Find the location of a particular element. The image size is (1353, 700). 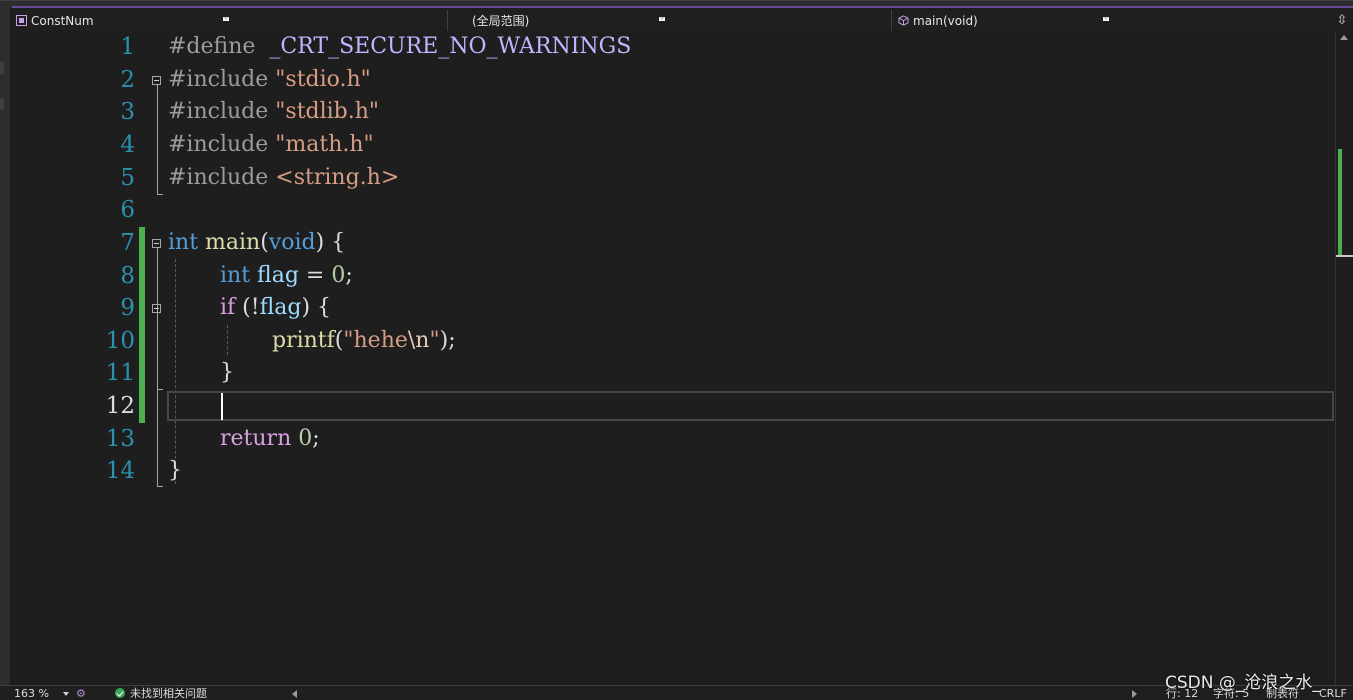

punctuation: ( is located at coordinates (264, 242).